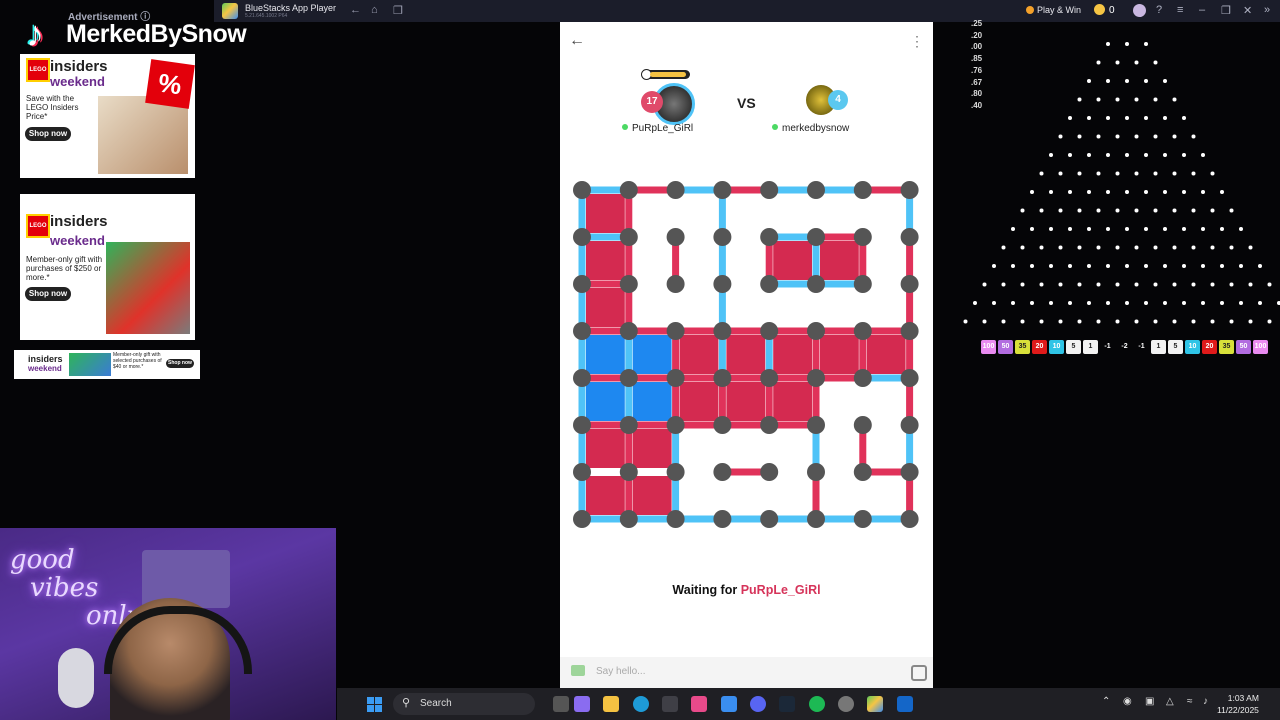  I want to click on profile-avatar, so click(1139, 10).